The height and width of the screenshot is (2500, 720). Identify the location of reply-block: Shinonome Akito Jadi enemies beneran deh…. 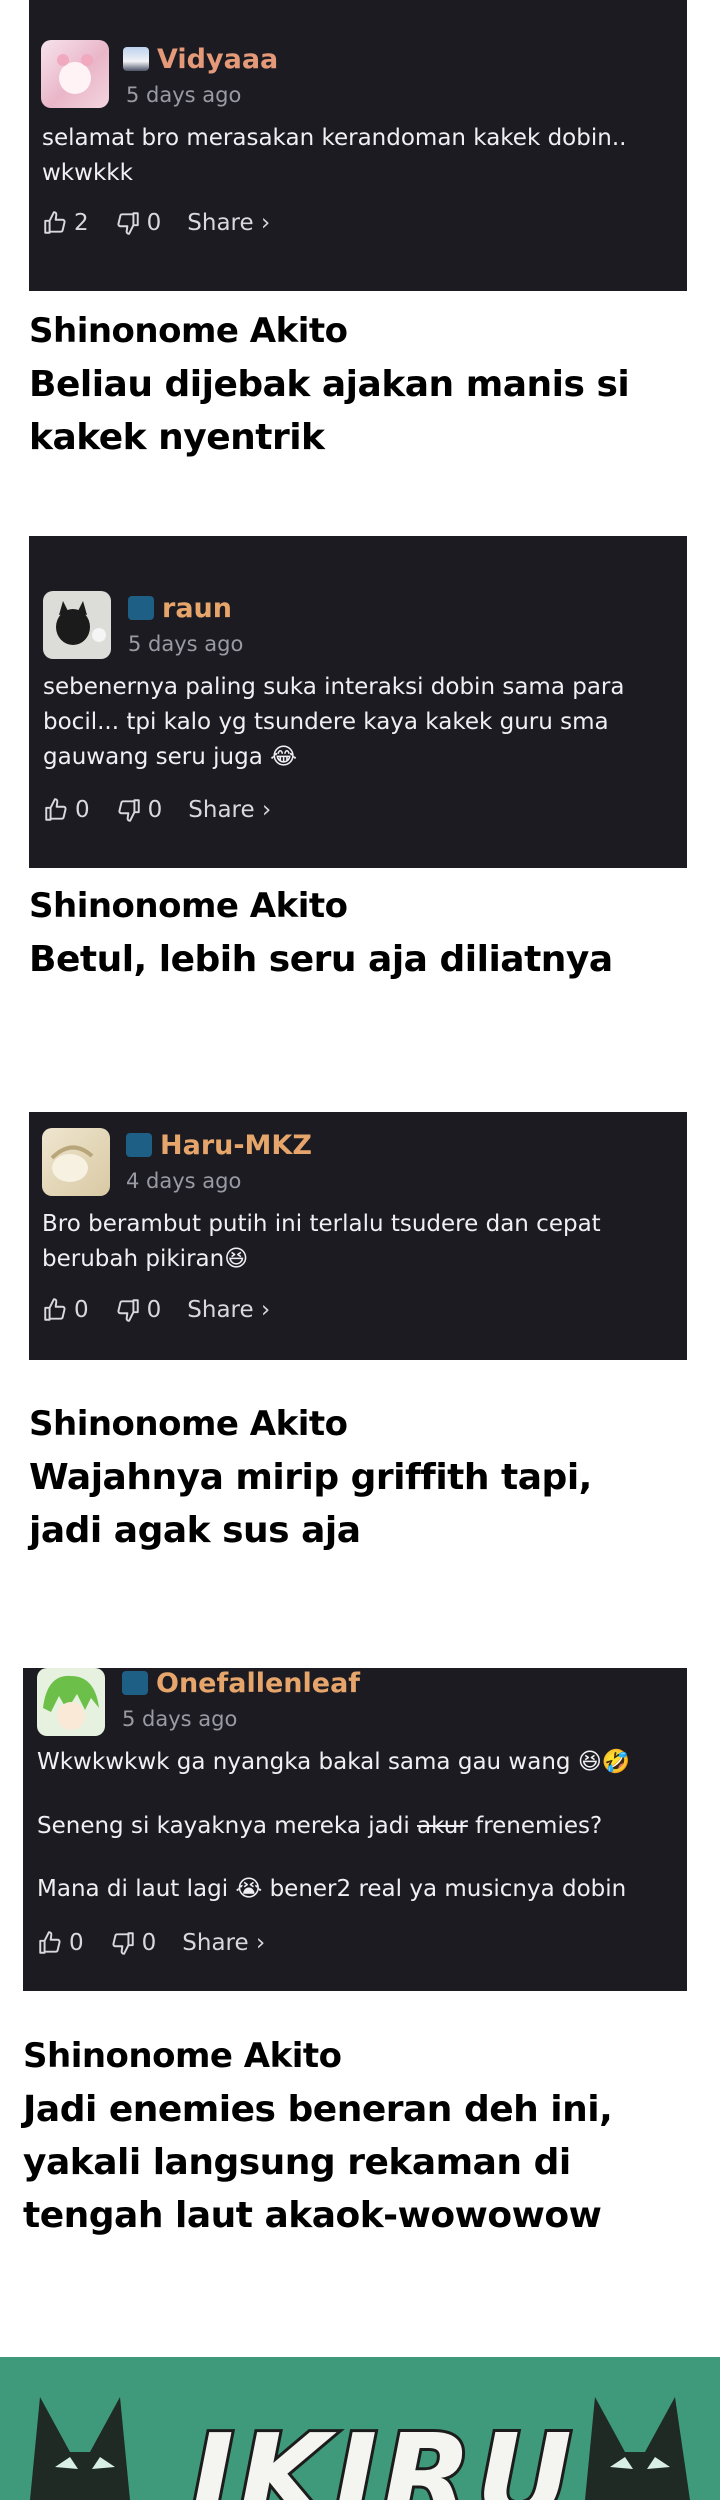
(348, 2136).